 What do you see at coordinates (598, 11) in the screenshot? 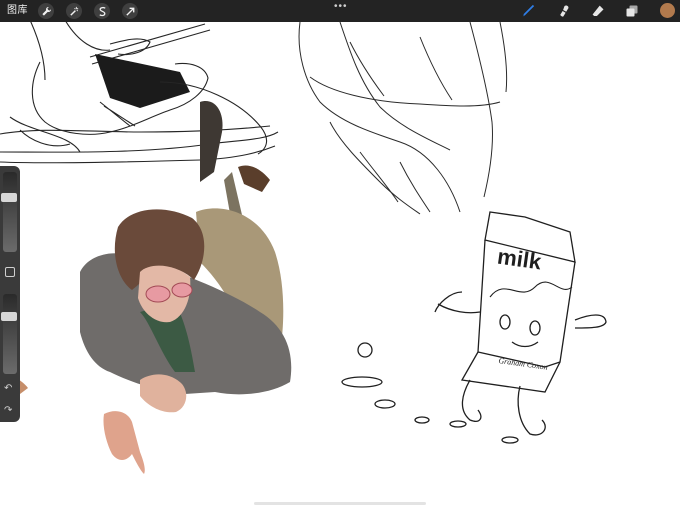
I see `eraser-icon` at bounding box center [598, 11].